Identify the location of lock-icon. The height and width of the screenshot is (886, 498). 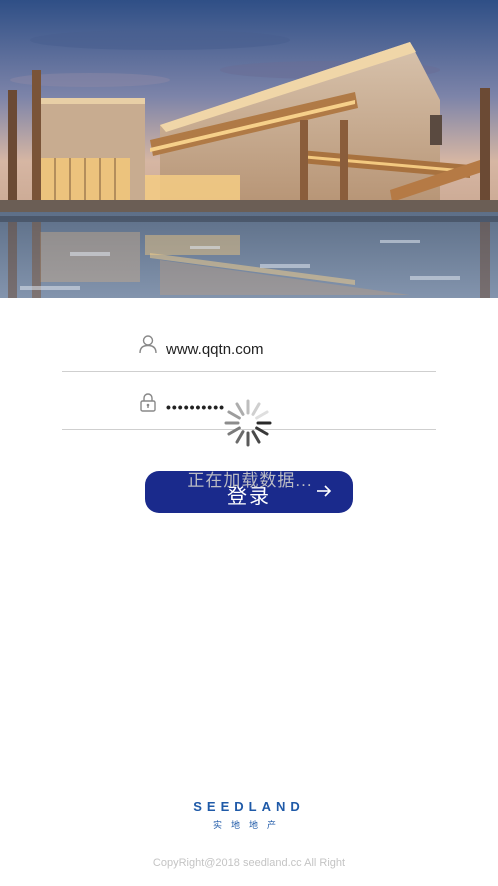
(148, 402).